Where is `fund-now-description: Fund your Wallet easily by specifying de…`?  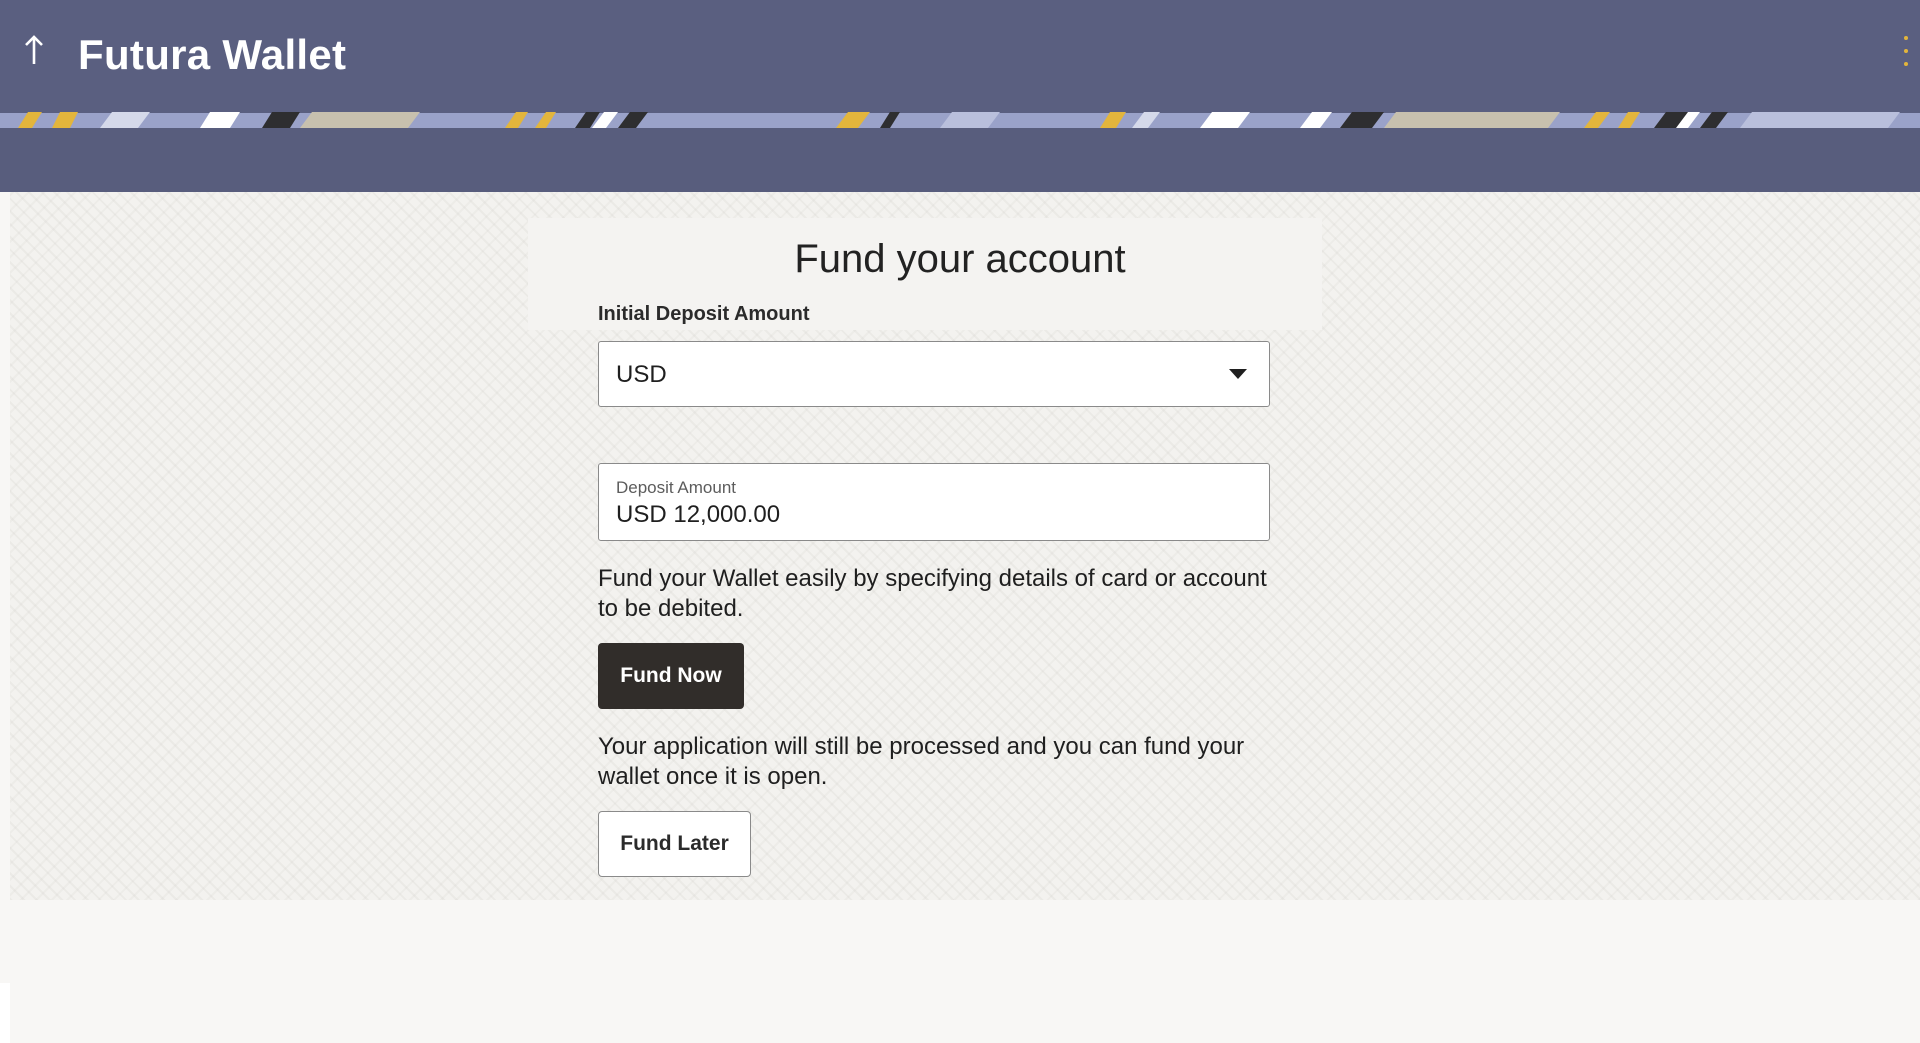
fund-now-description: Fund your Wallet easily by specifying de… is located at coordinates (932, 593).